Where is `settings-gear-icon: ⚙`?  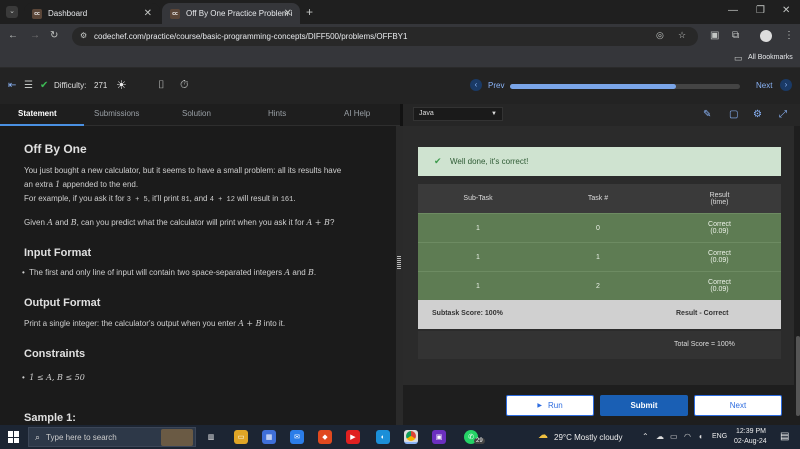 settings-gear-icon: ⚙ is located at coordinates (757, 114).